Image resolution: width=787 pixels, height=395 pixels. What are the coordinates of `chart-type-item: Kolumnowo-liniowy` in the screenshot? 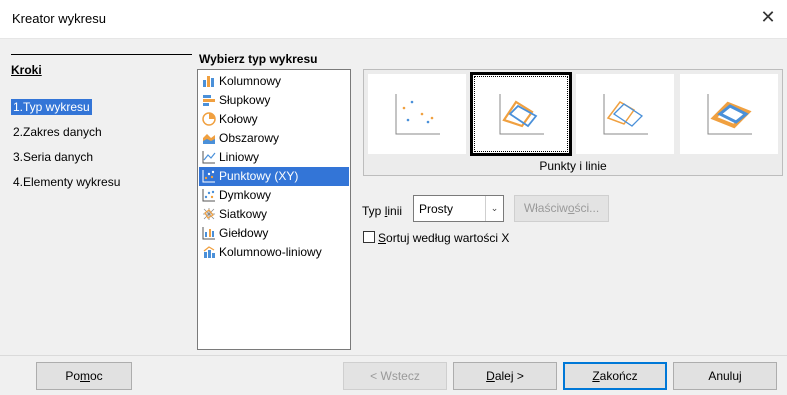 It's located at (274, 252).